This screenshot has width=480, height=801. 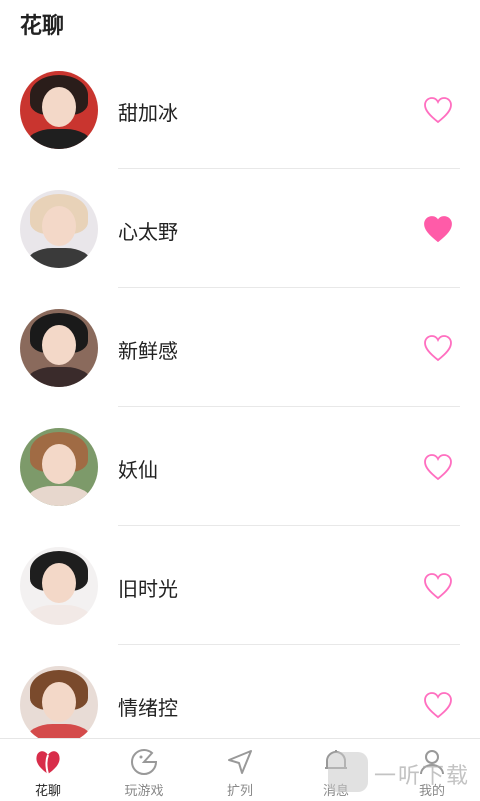 I want to click on game-icon, so click(x=144, y=761).